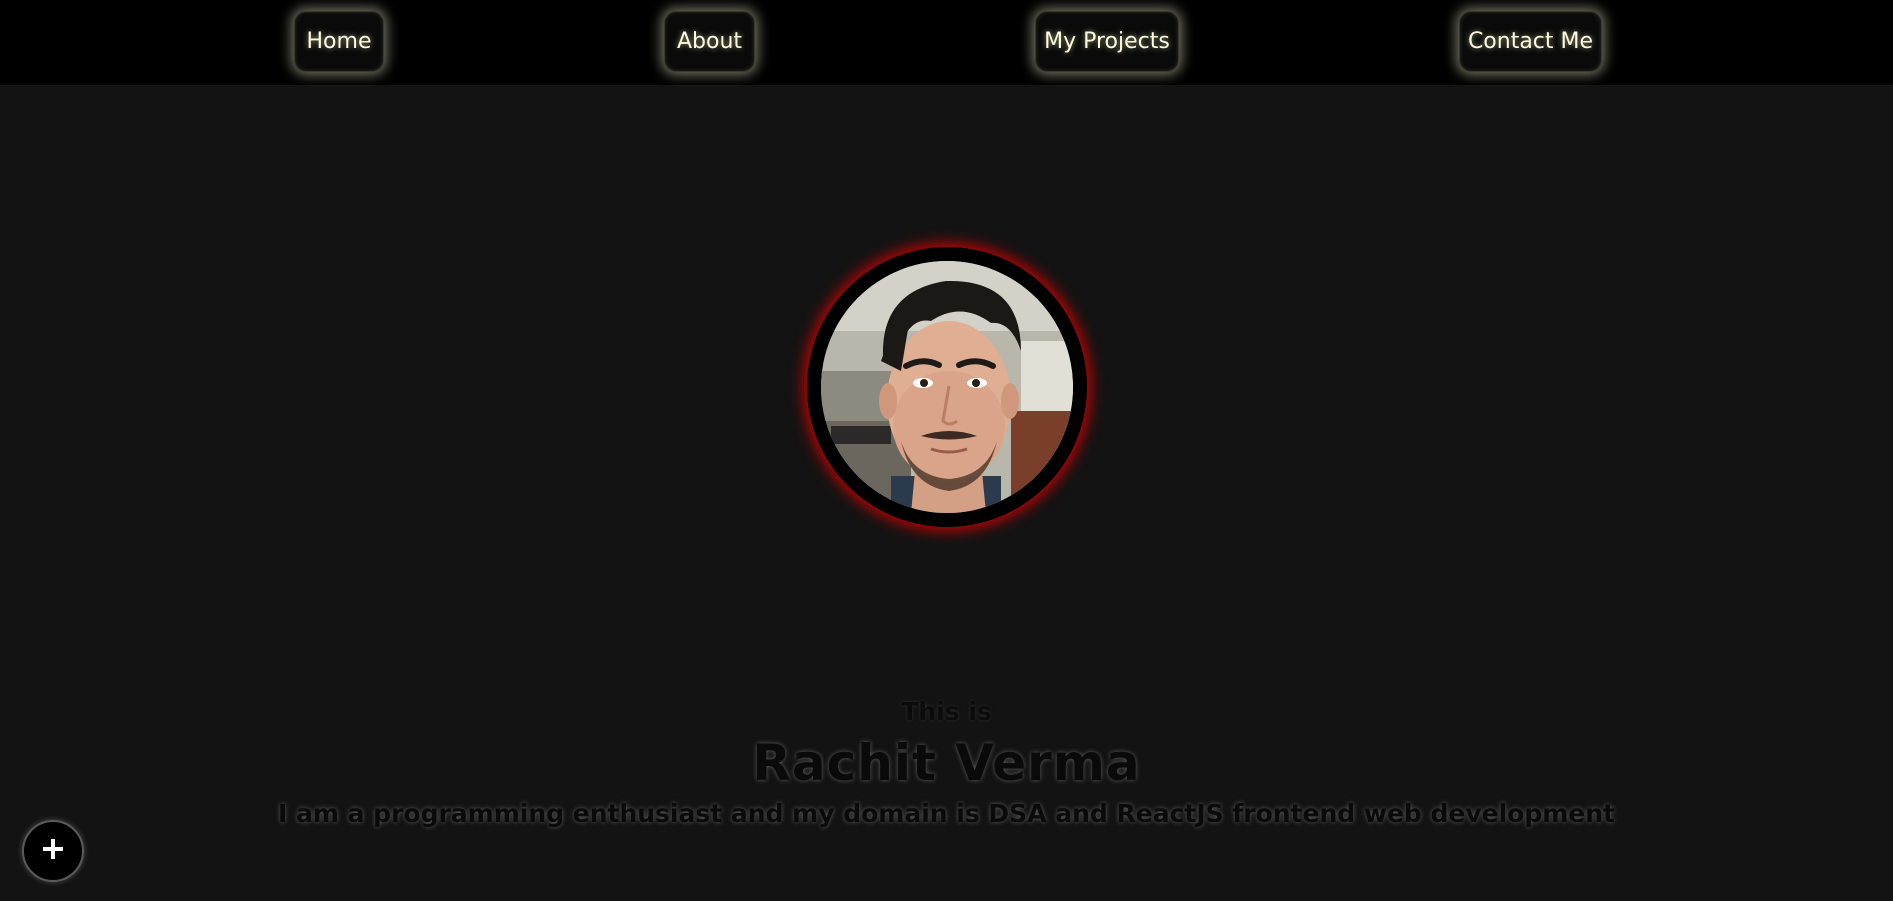 The width and height of the screenshot is (1893, 901). I want to click on nav-projects-button: My Projects, so click(1107, 41).